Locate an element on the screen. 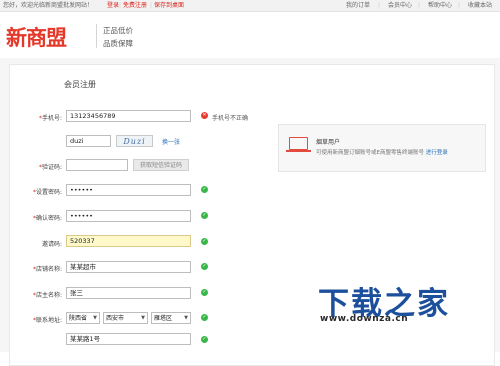  captcha-image: Duzi is located at coordinates (134, 141).